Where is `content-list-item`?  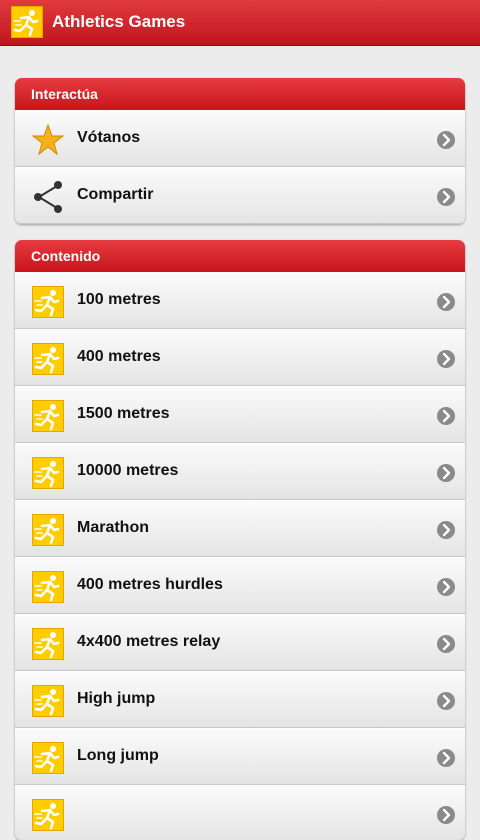 content-list-item is located at coordinates (240, 812).